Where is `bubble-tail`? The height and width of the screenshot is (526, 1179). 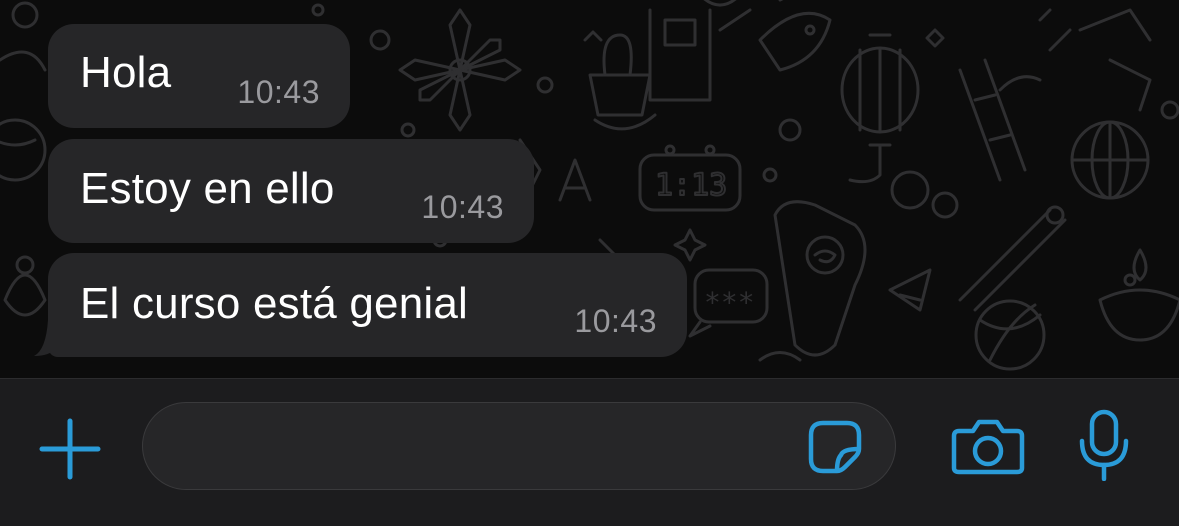
bubble-tail is located at coordinates (45, 338).